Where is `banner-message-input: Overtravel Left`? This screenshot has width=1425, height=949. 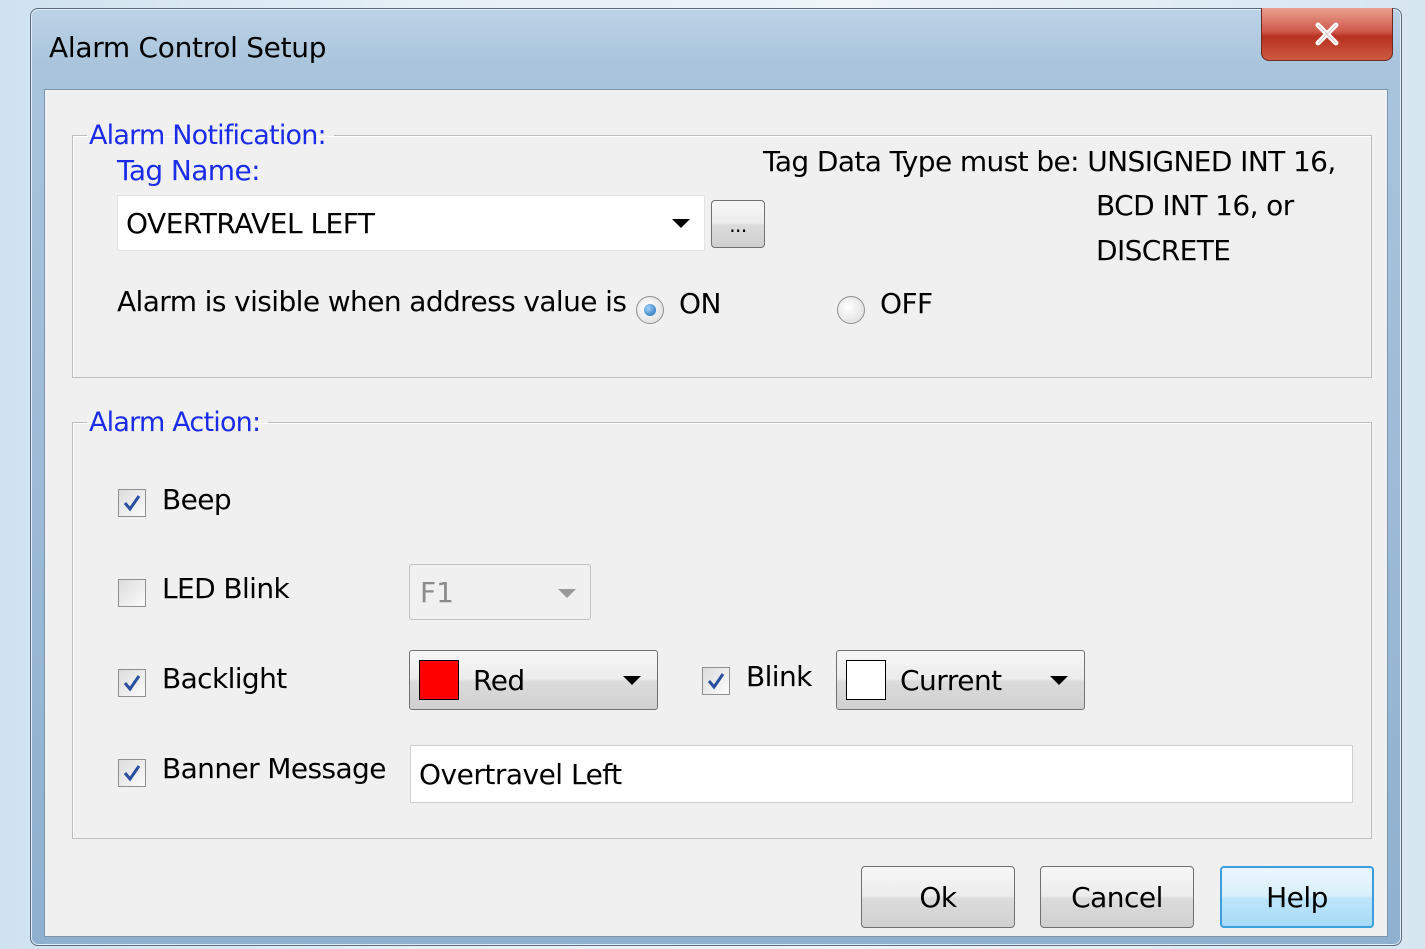 banner-message-input: Overtravel Left is located at coordinates (881, 774).